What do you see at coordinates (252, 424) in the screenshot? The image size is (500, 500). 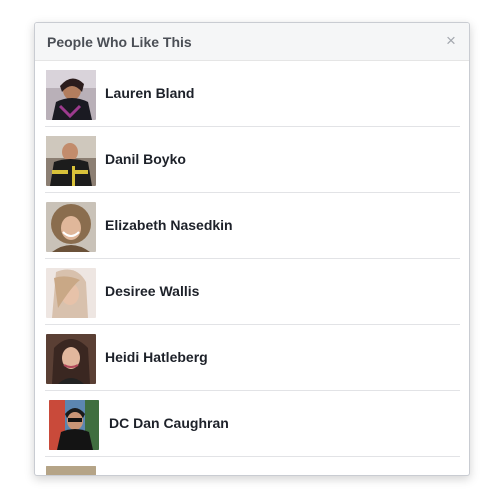 I see `person-row: DC Dan Caughran` at bounding box center [252, 424].